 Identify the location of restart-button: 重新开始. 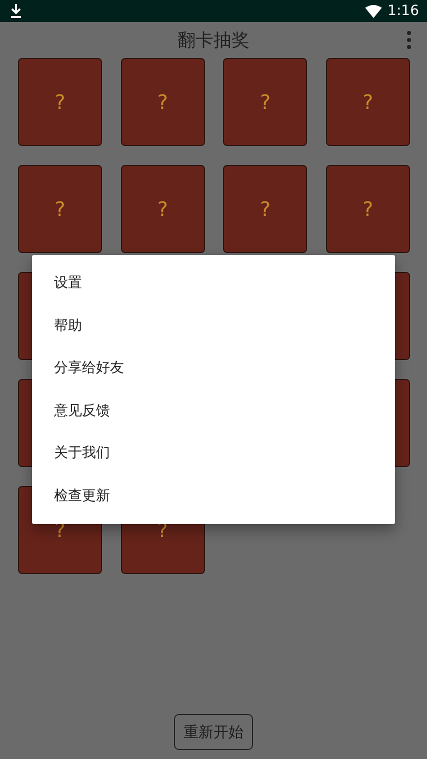
(213, 732).